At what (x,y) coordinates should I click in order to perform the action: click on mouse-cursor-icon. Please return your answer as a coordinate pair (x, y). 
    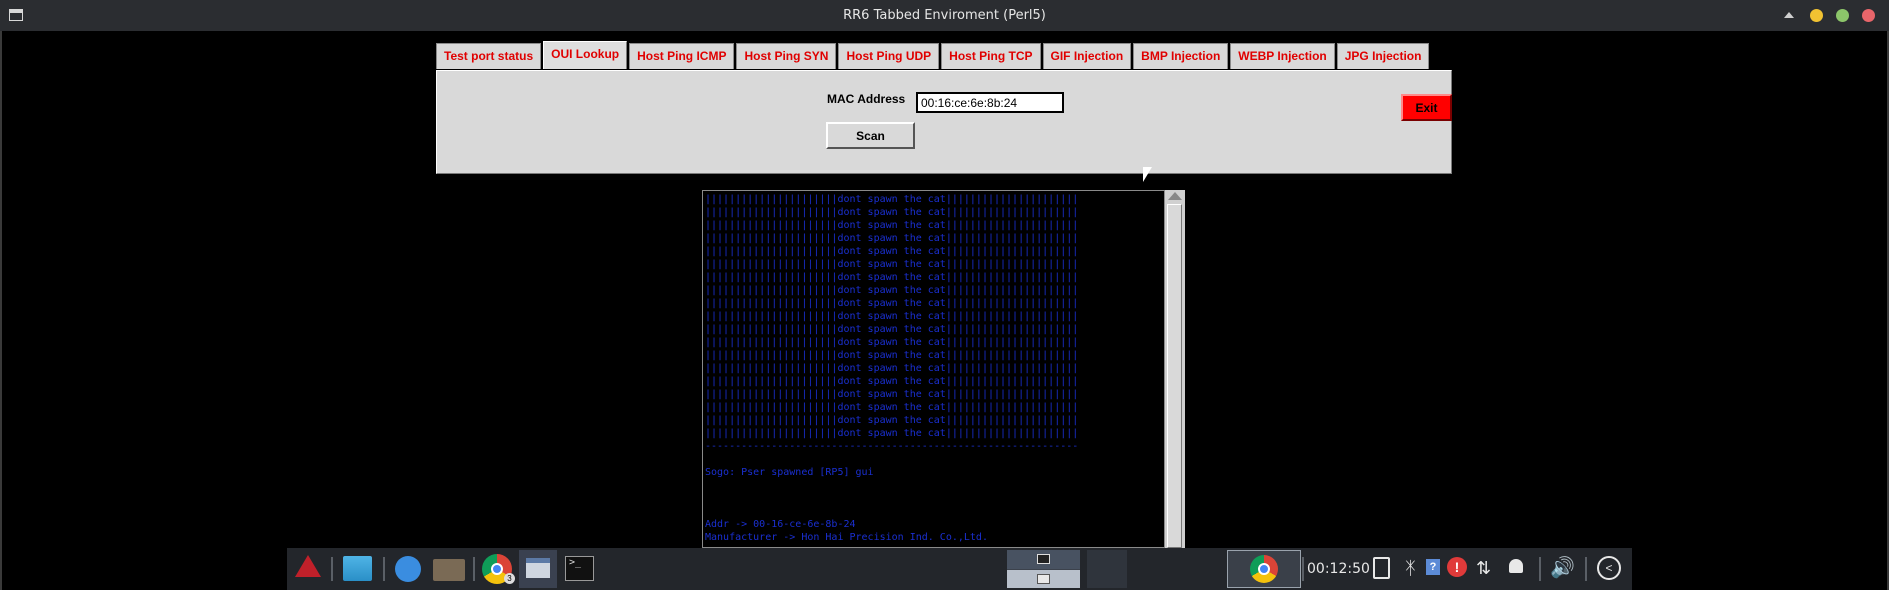
    Looking at the image, I should click on (1147, 174).